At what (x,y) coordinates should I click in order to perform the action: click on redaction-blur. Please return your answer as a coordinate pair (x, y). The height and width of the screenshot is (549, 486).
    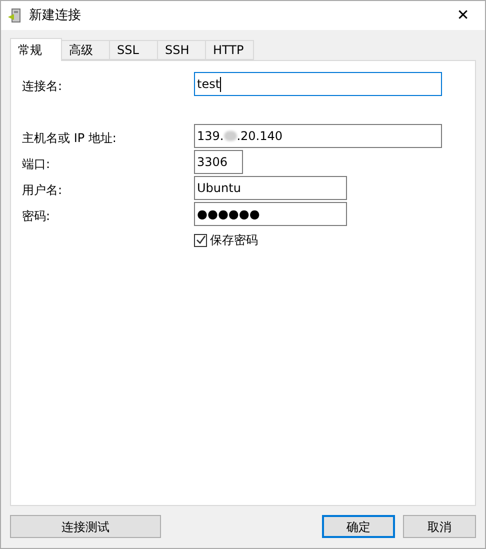
    Looking at the image, I should click on (230, 136).